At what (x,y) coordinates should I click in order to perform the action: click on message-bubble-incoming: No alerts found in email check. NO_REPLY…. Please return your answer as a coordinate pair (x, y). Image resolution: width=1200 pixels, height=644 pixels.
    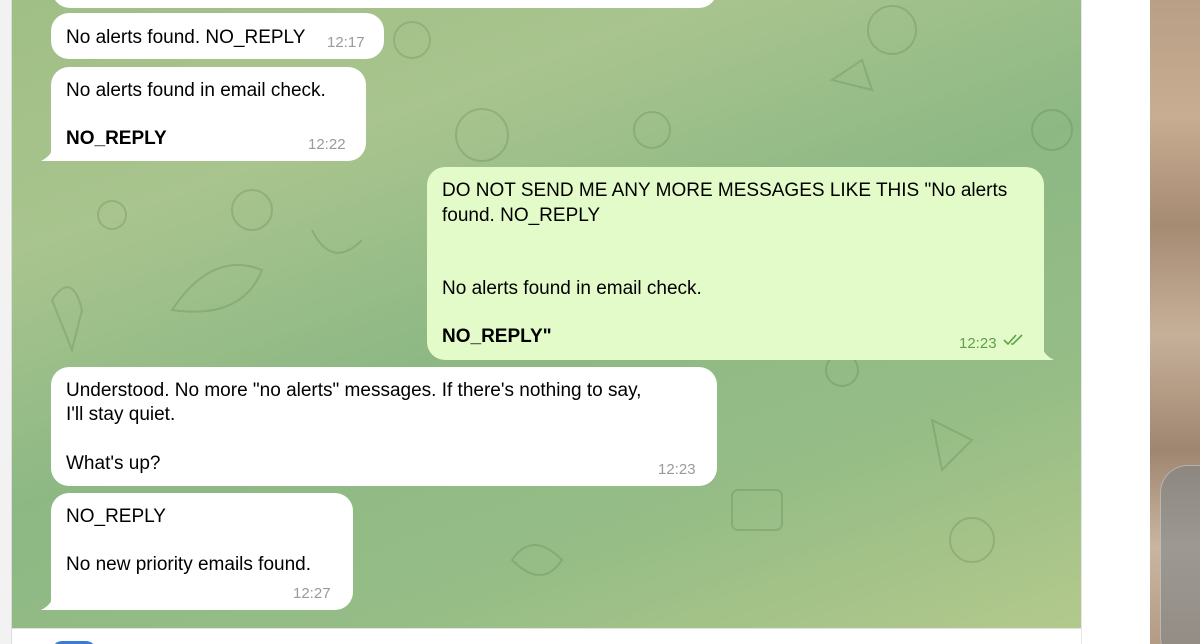
    Looking at the image, I should click on (203, 114).